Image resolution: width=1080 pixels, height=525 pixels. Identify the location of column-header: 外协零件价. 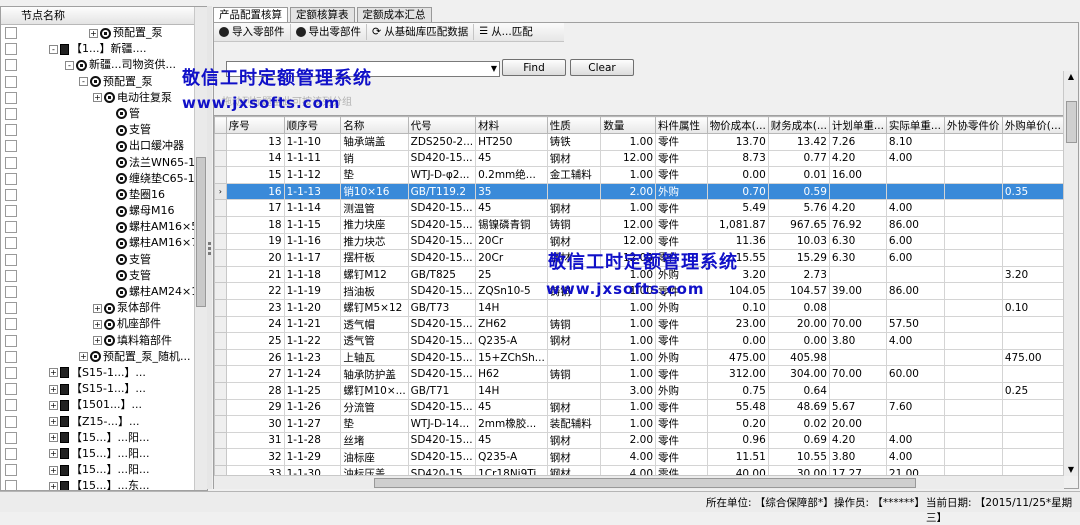
(973, 125).